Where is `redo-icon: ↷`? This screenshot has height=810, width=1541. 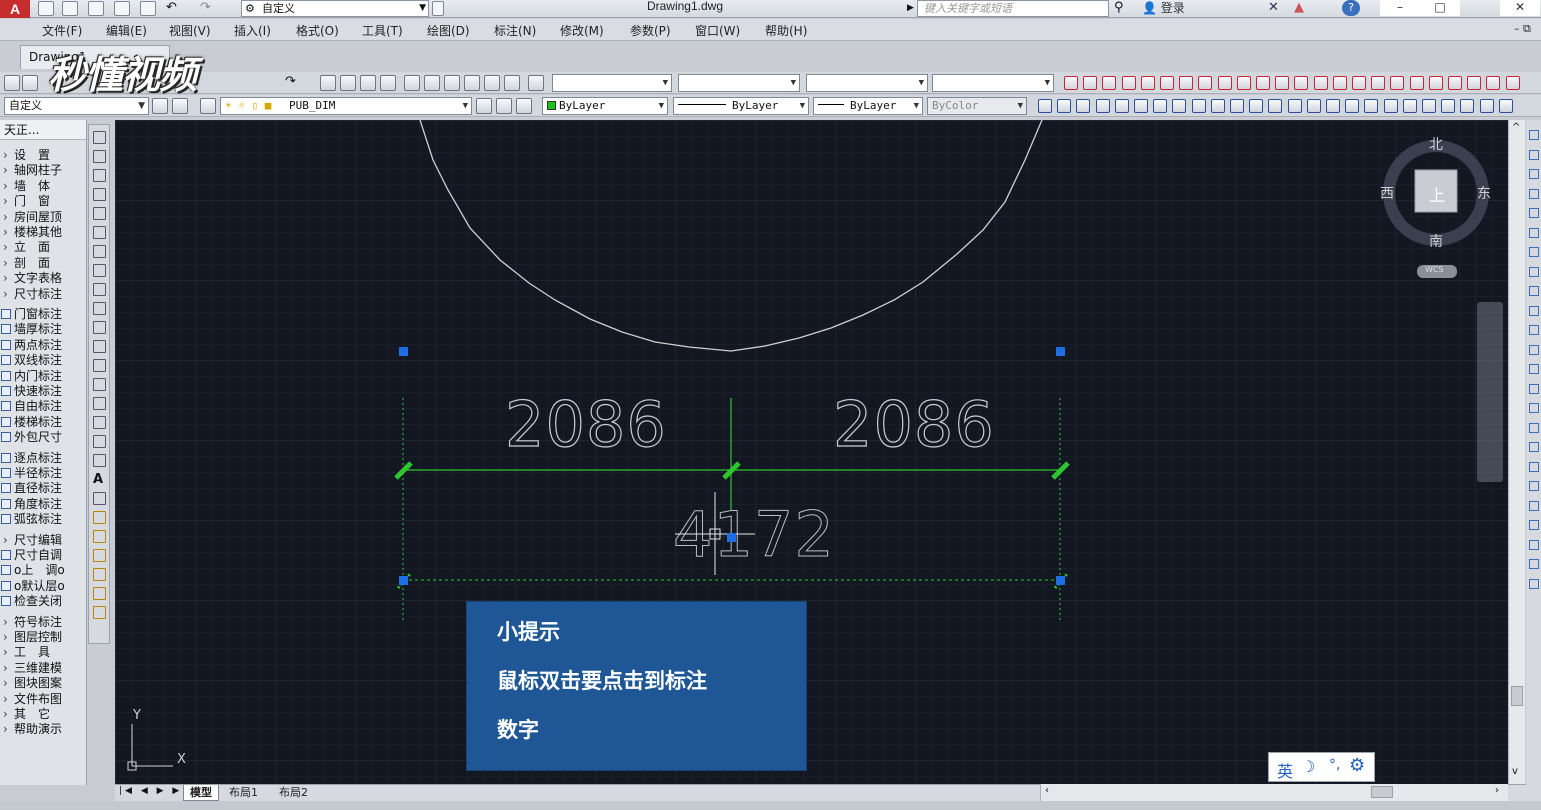 redo-icon: ↷ is located at coordinates (208, 8).